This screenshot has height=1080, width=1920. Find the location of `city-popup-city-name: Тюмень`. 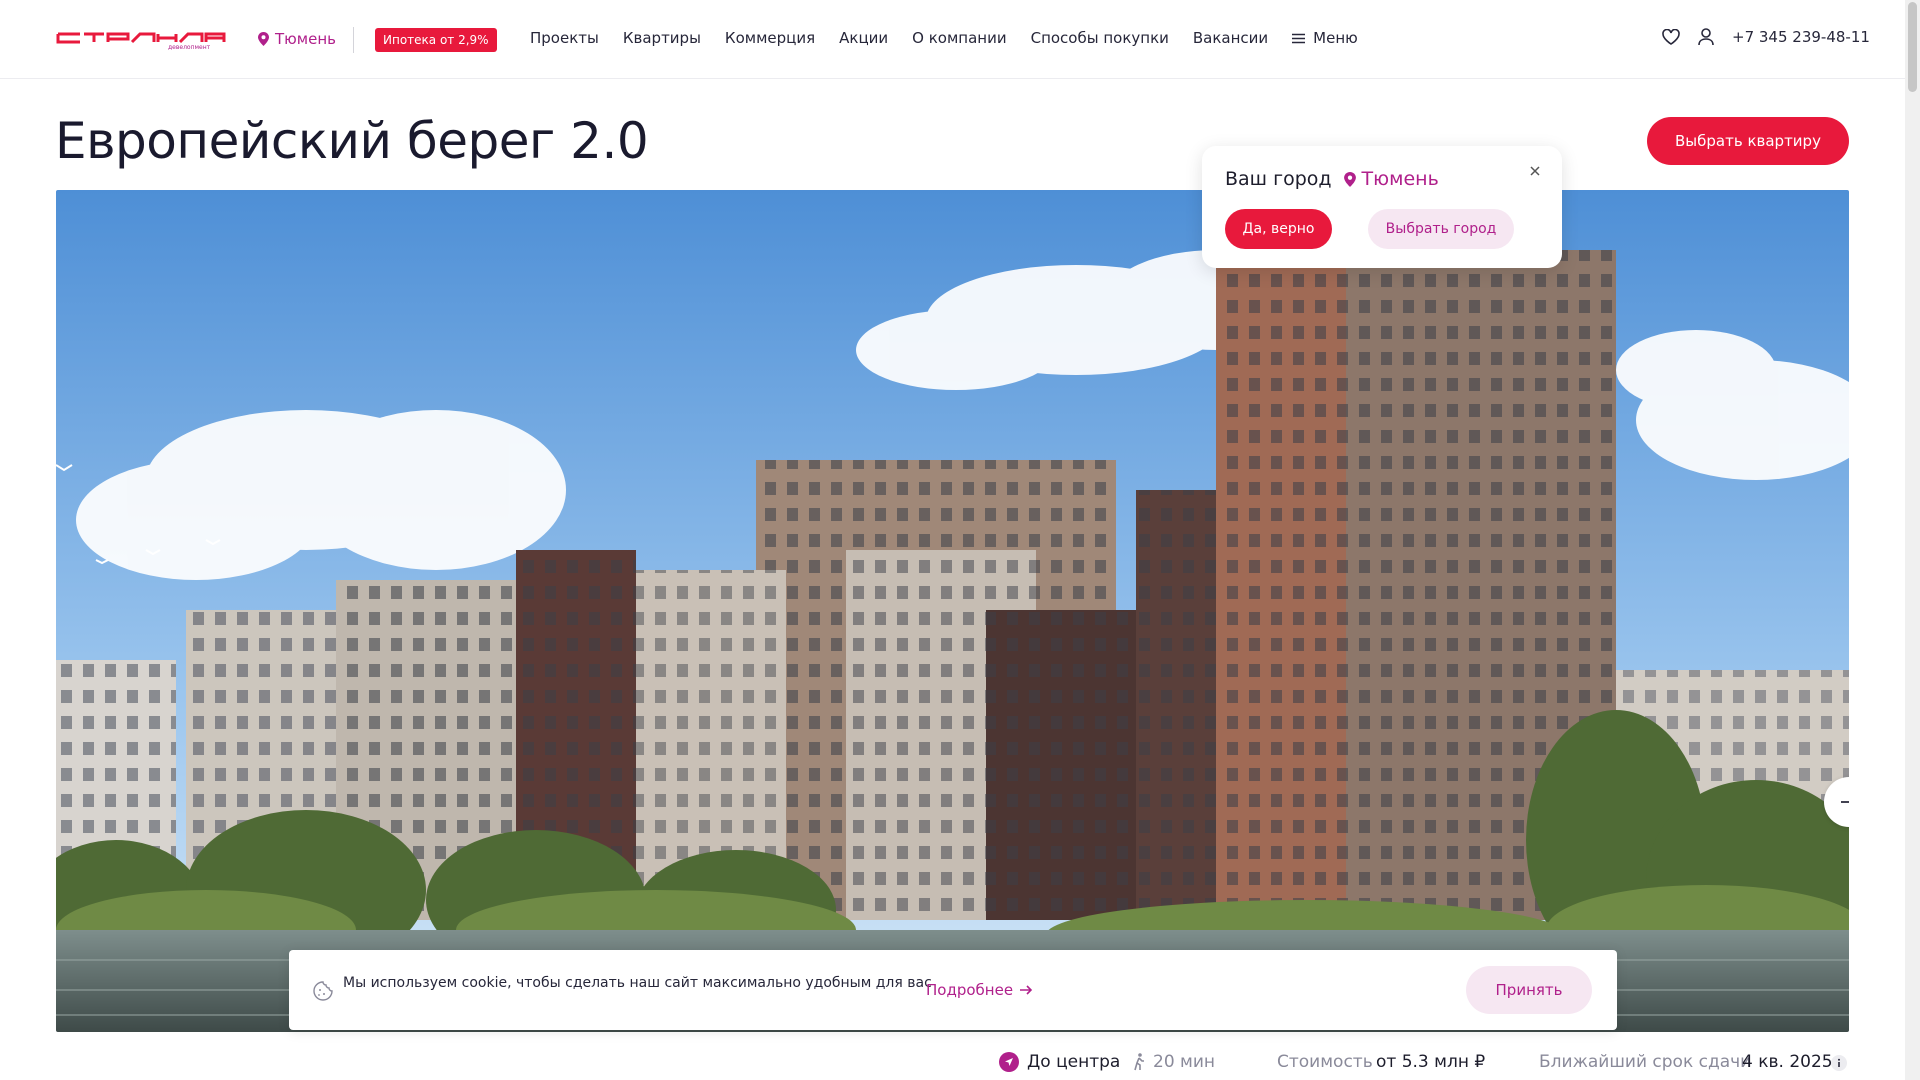

city-popup-city-name: Тюмень is located at coordinates (1400, 179).